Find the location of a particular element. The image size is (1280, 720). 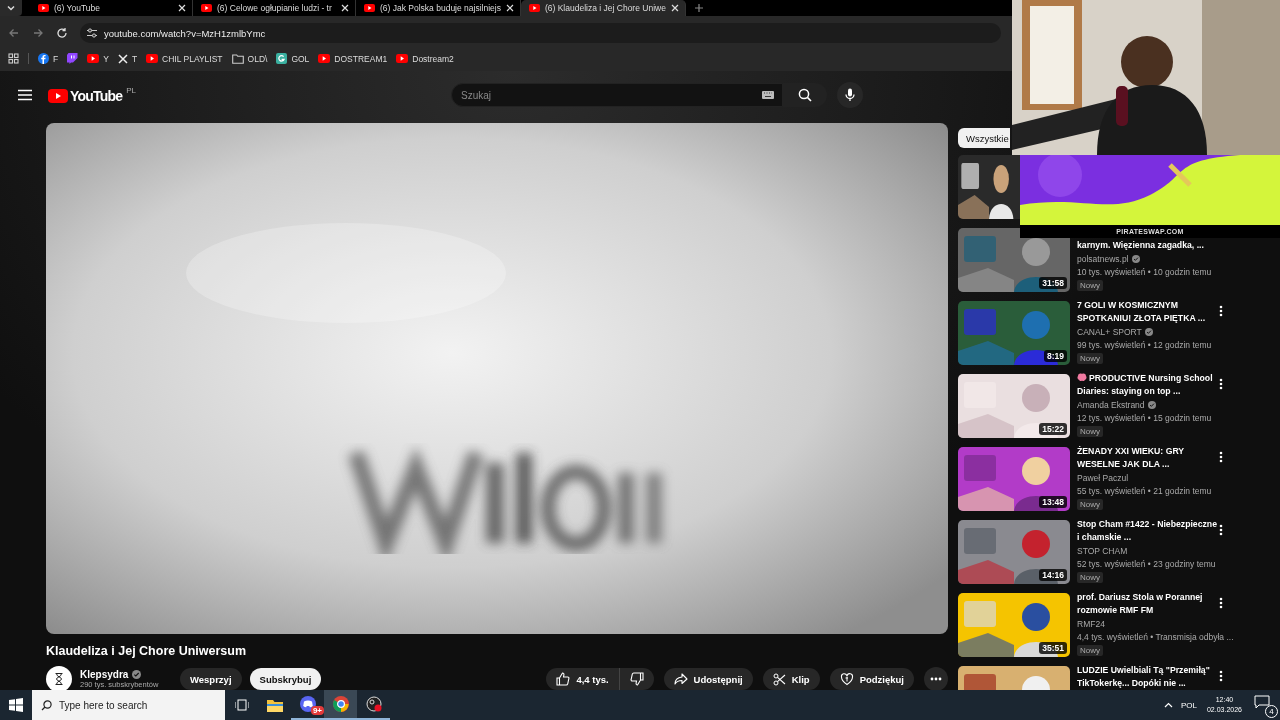

search-field: Szukaj is located at coordinates (617, 95).